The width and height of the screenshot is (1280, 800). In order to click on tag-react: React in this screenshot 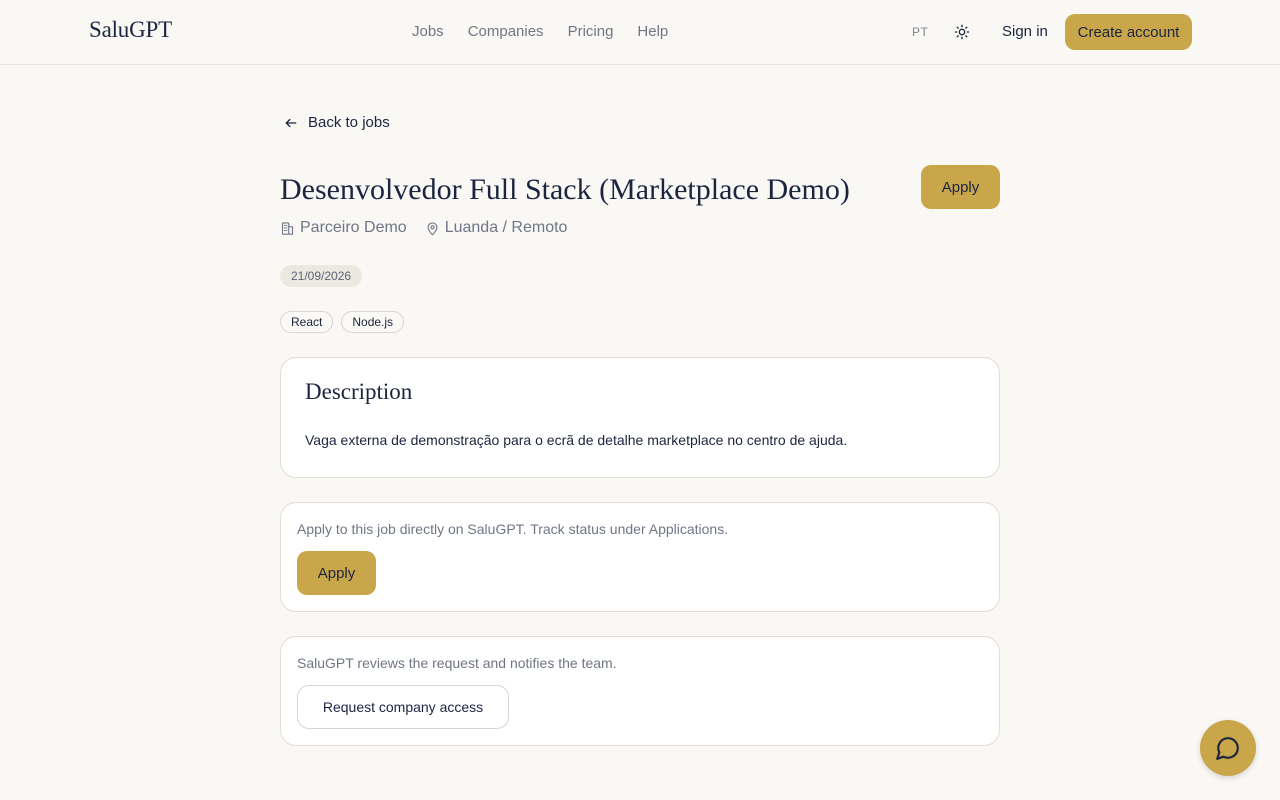, I will do `click(307, 322)`.